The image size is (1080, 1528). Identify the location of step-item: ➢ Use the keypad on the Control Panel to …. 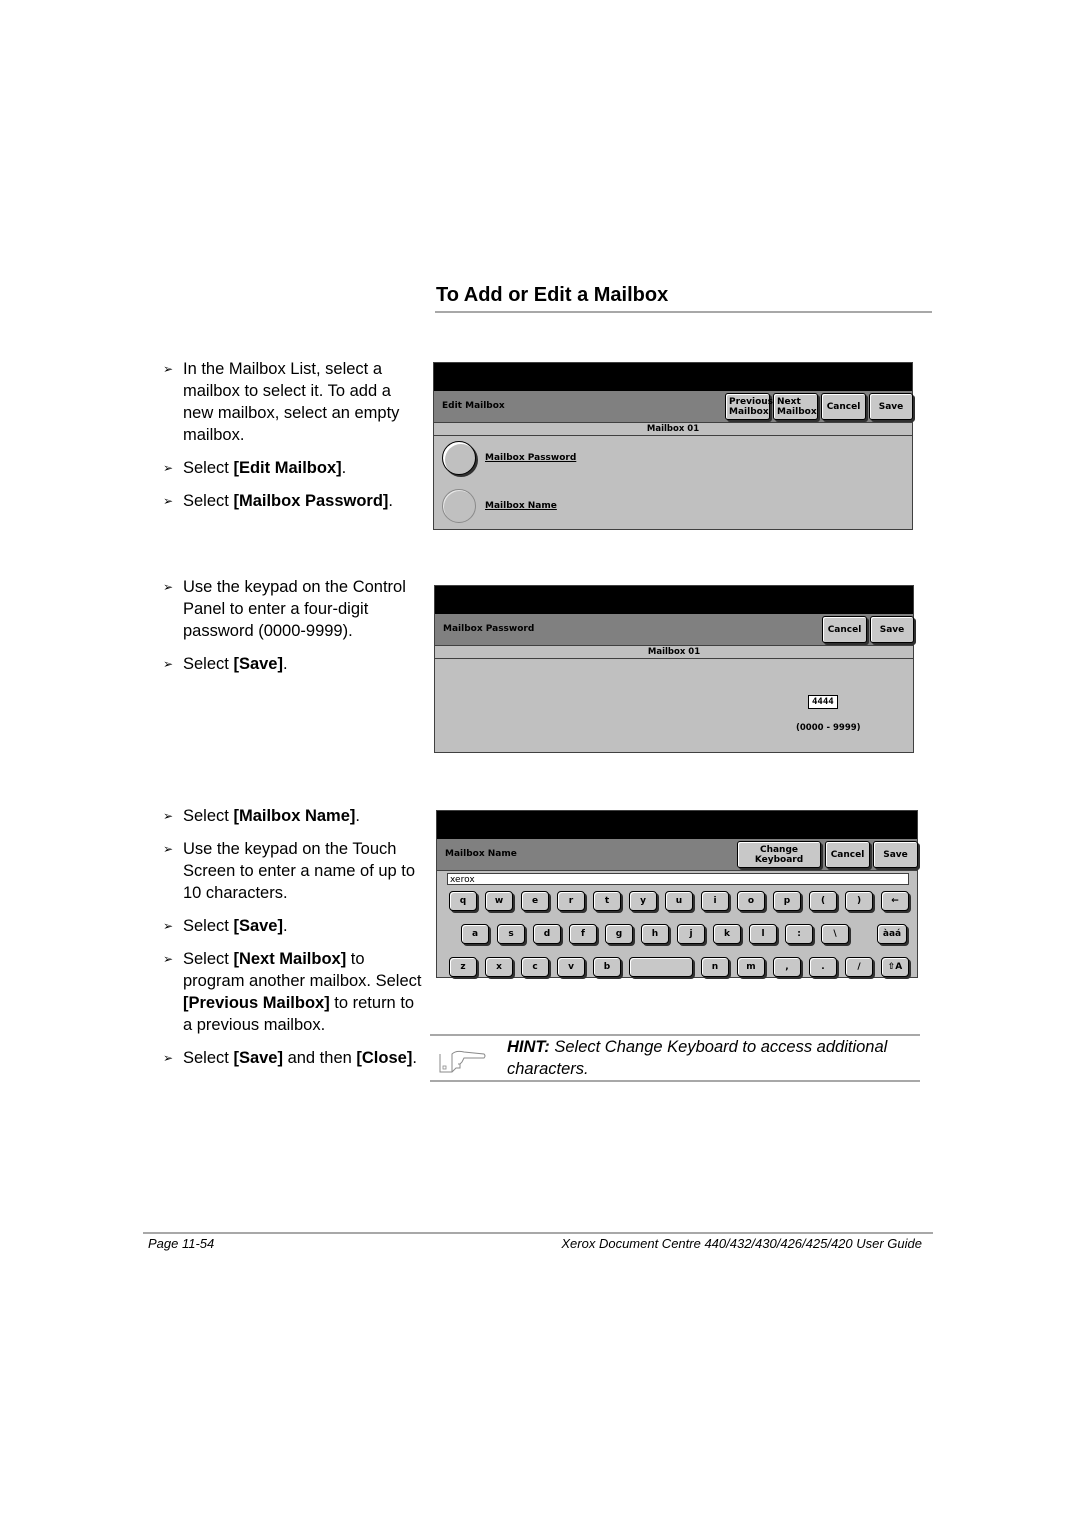
(284, 609).